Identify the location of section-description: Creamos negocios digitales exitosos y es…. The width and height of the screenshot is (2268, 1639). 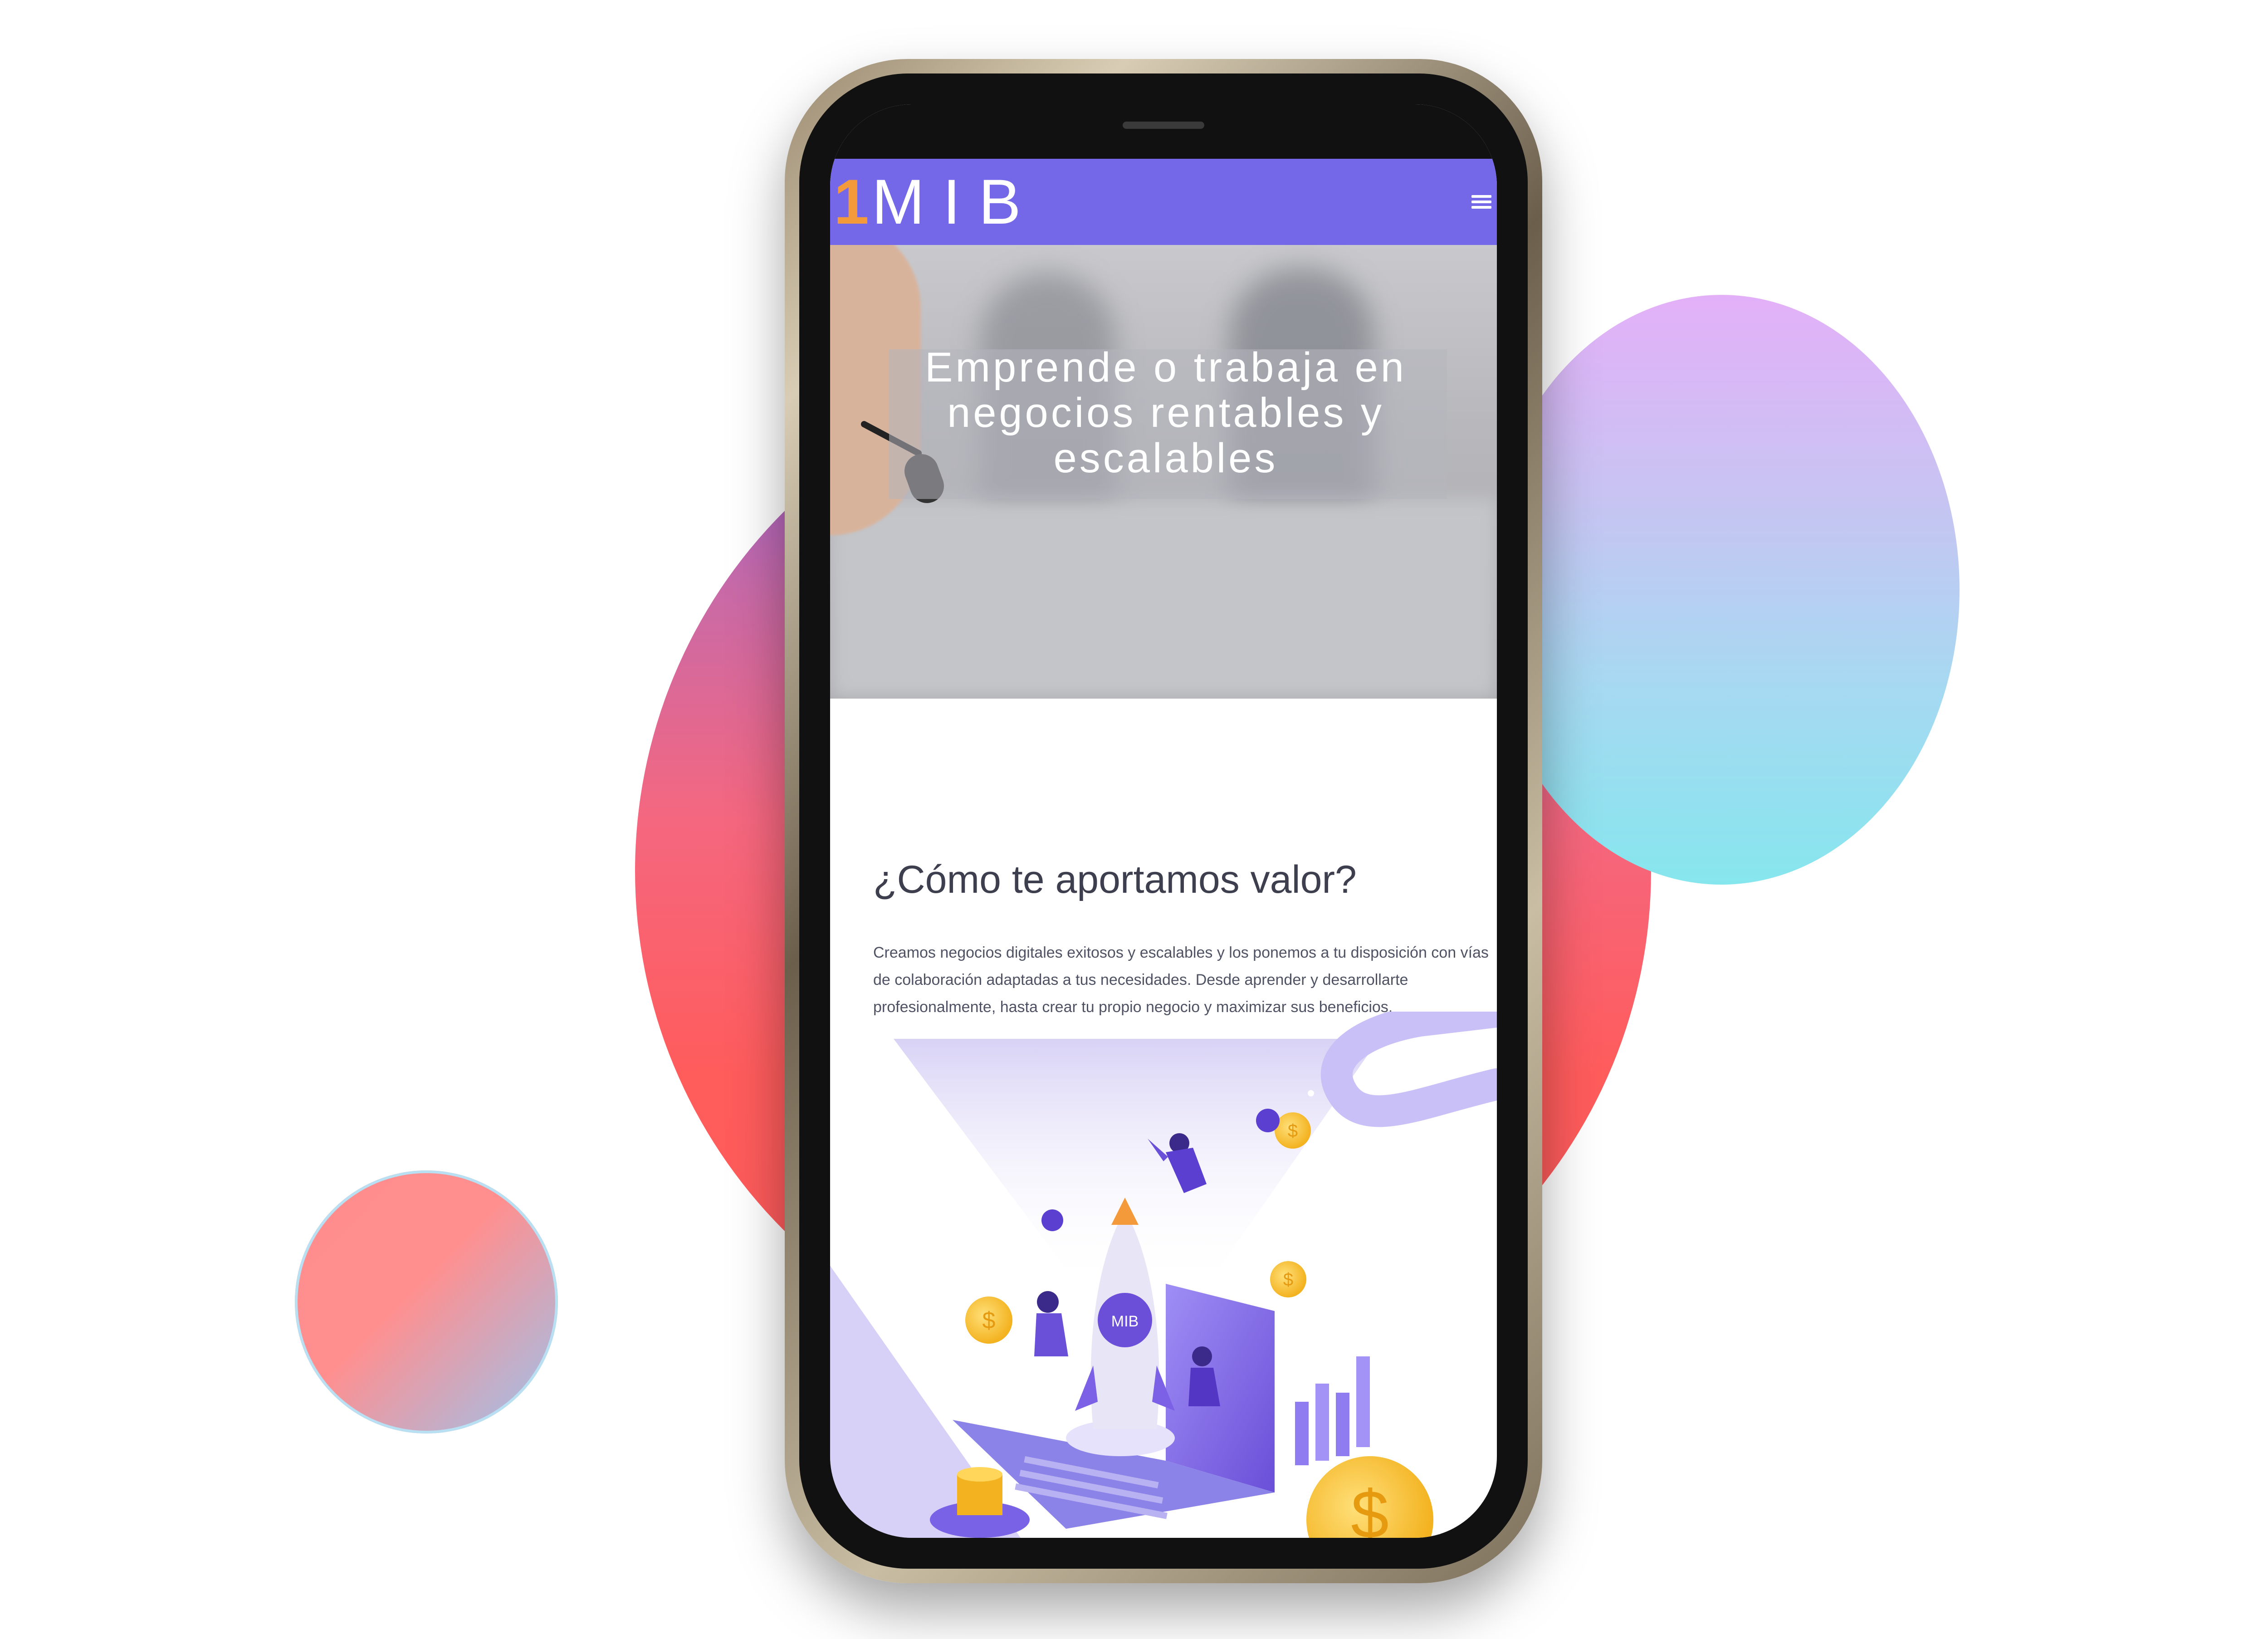
(1181, 980).